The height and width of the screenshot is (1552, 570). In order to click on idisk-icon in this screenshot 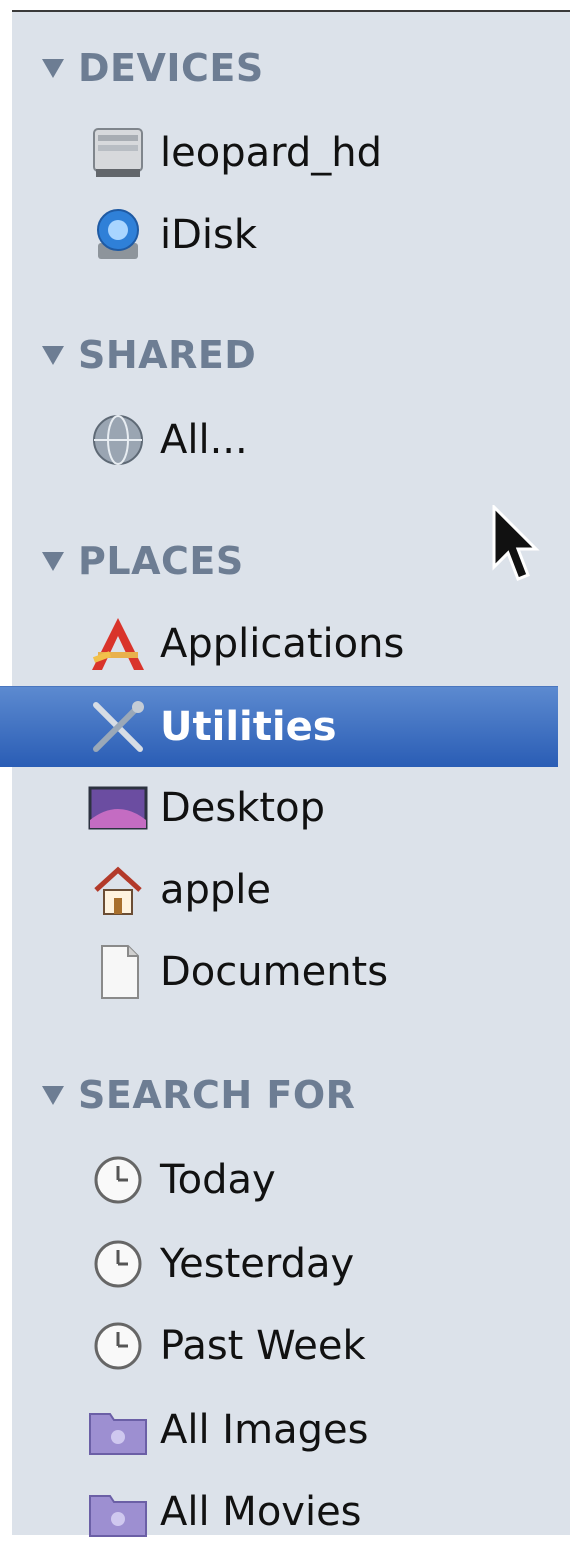, I will do `click(118, 235)`.